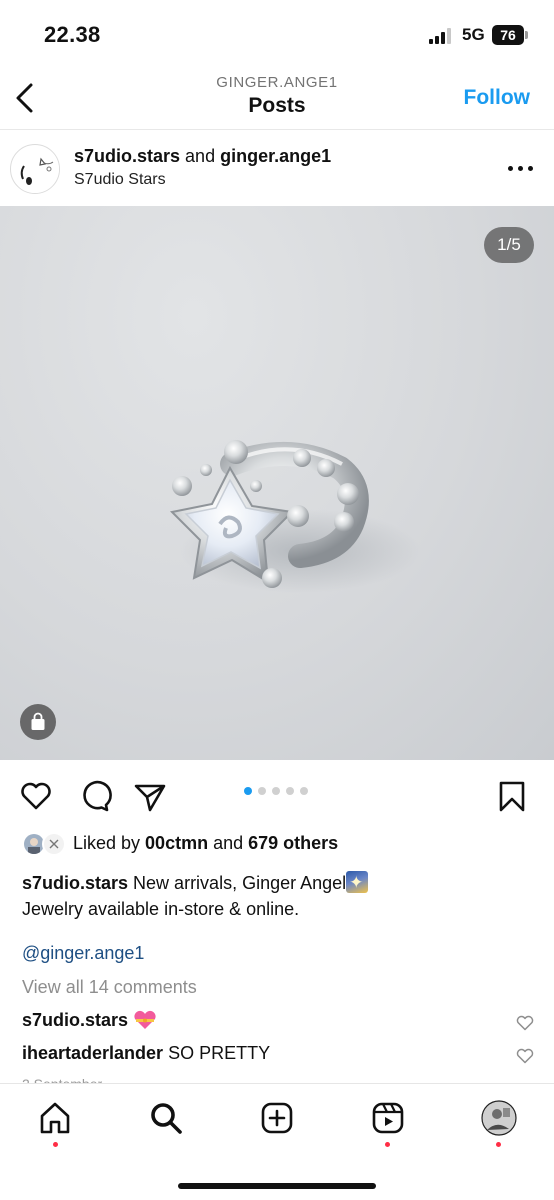 The image size is (554, 1200). I want to click on post-actions, so click(277, 796).